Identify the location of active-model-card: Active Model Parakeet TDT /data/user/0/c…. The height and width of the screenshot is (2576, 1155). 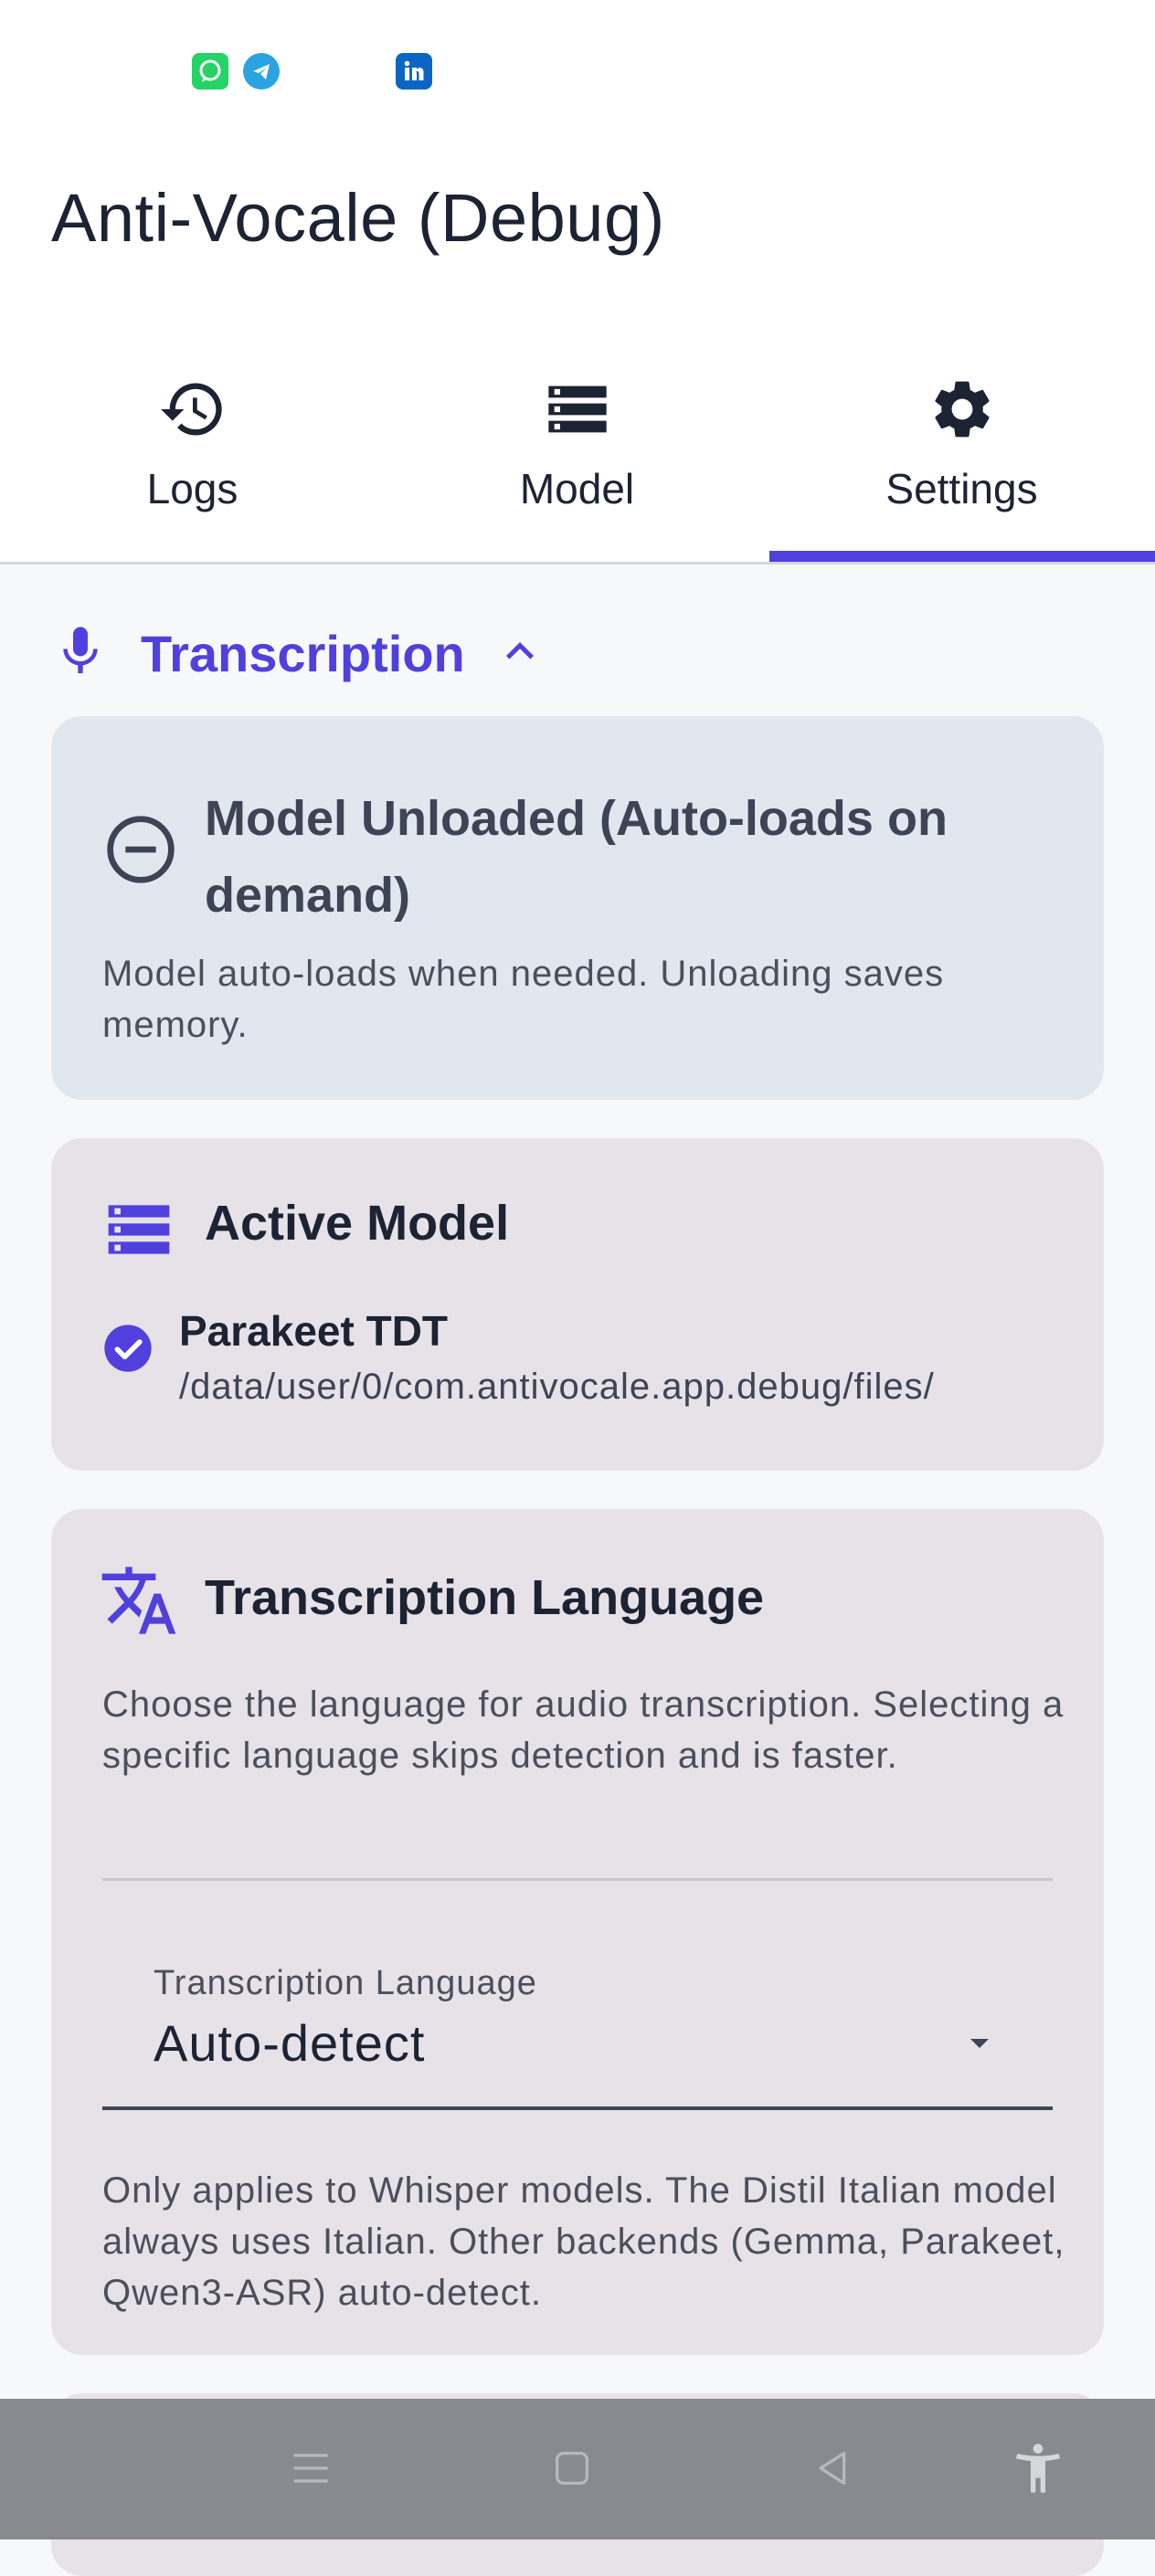
(577, 1304).